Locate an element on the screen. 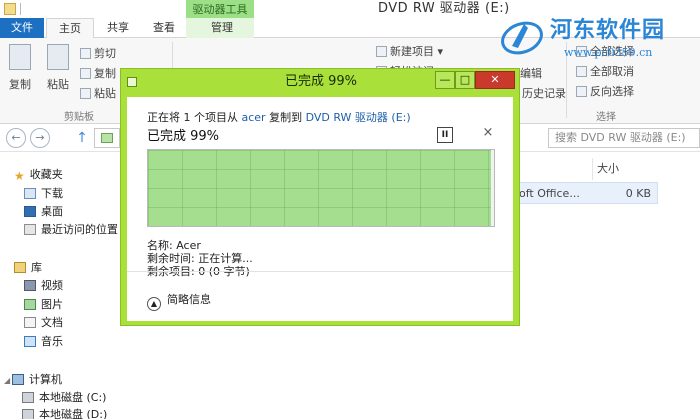 The height and width of the screenshot is (419, 700). new-item-label: 新建项目 is located at coordinates (412, 51).